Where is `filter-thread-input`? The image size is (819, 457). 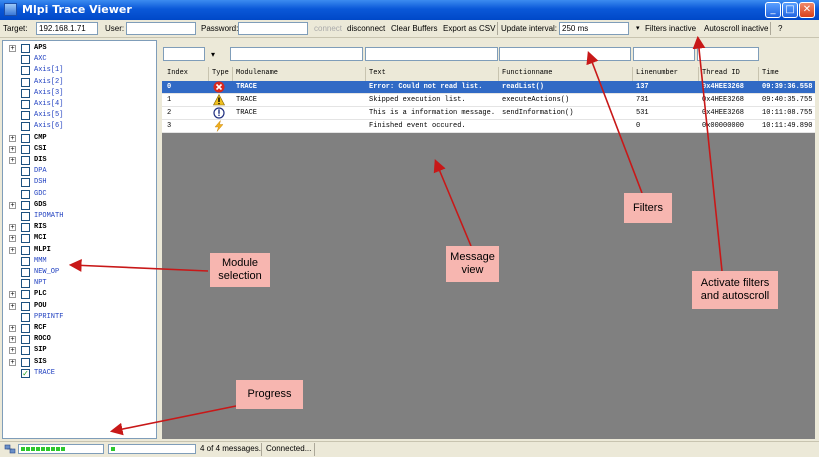
filter-thread-input is located at coordinates (728, 54).